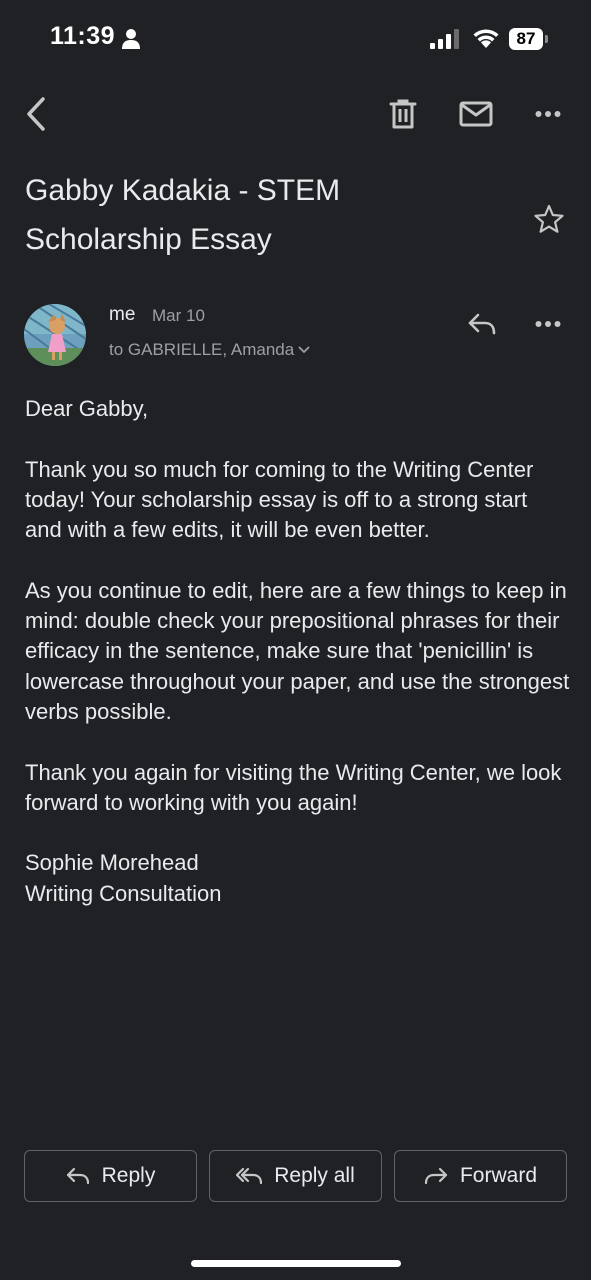 The image size is (591, 1280). I want to click on message-more-button, so click(548, 324).